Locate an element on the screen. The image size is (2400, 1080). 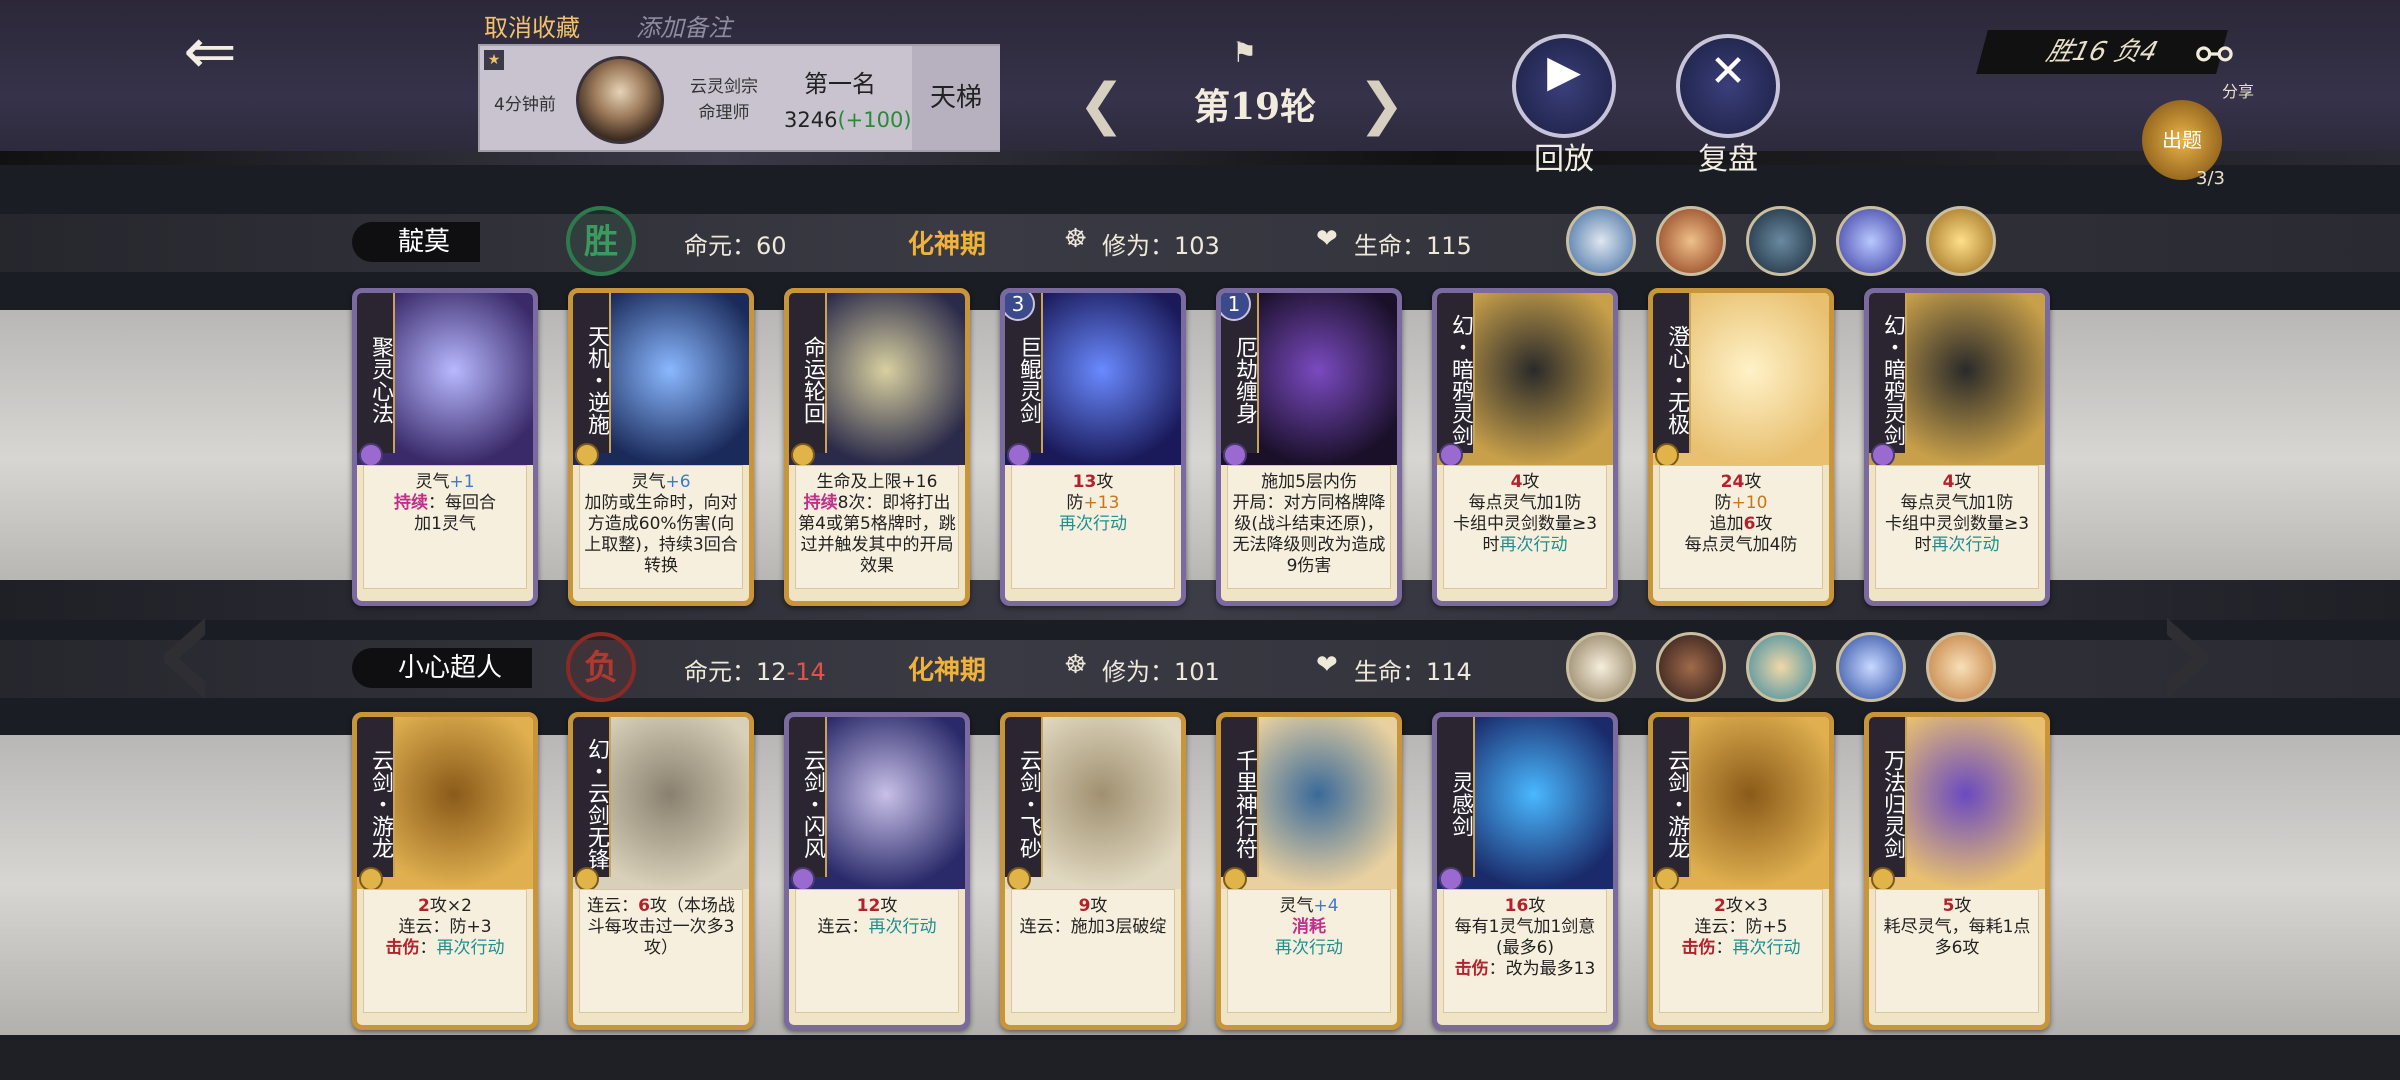
card-1: 聚灵心法灵气+1 持续：每回合 加1灵气 is located at coordinates (445, 447).